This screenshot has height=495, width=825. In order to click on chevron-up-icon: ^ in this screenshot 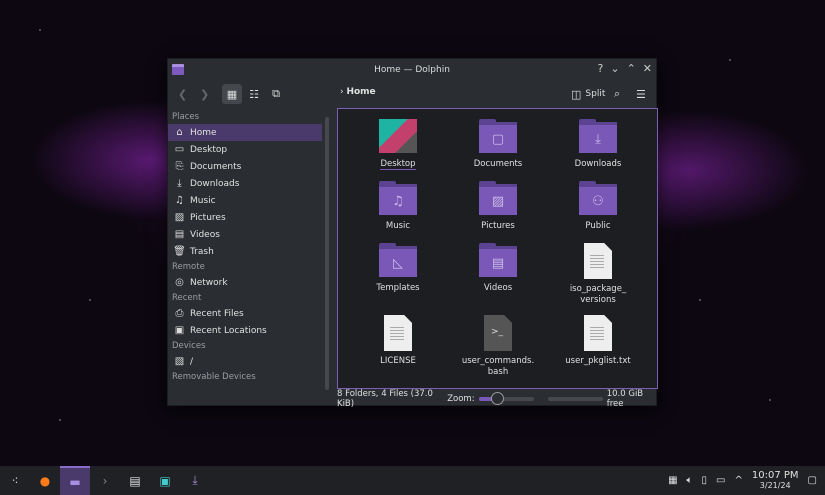, I will do `click(739, 480)`.